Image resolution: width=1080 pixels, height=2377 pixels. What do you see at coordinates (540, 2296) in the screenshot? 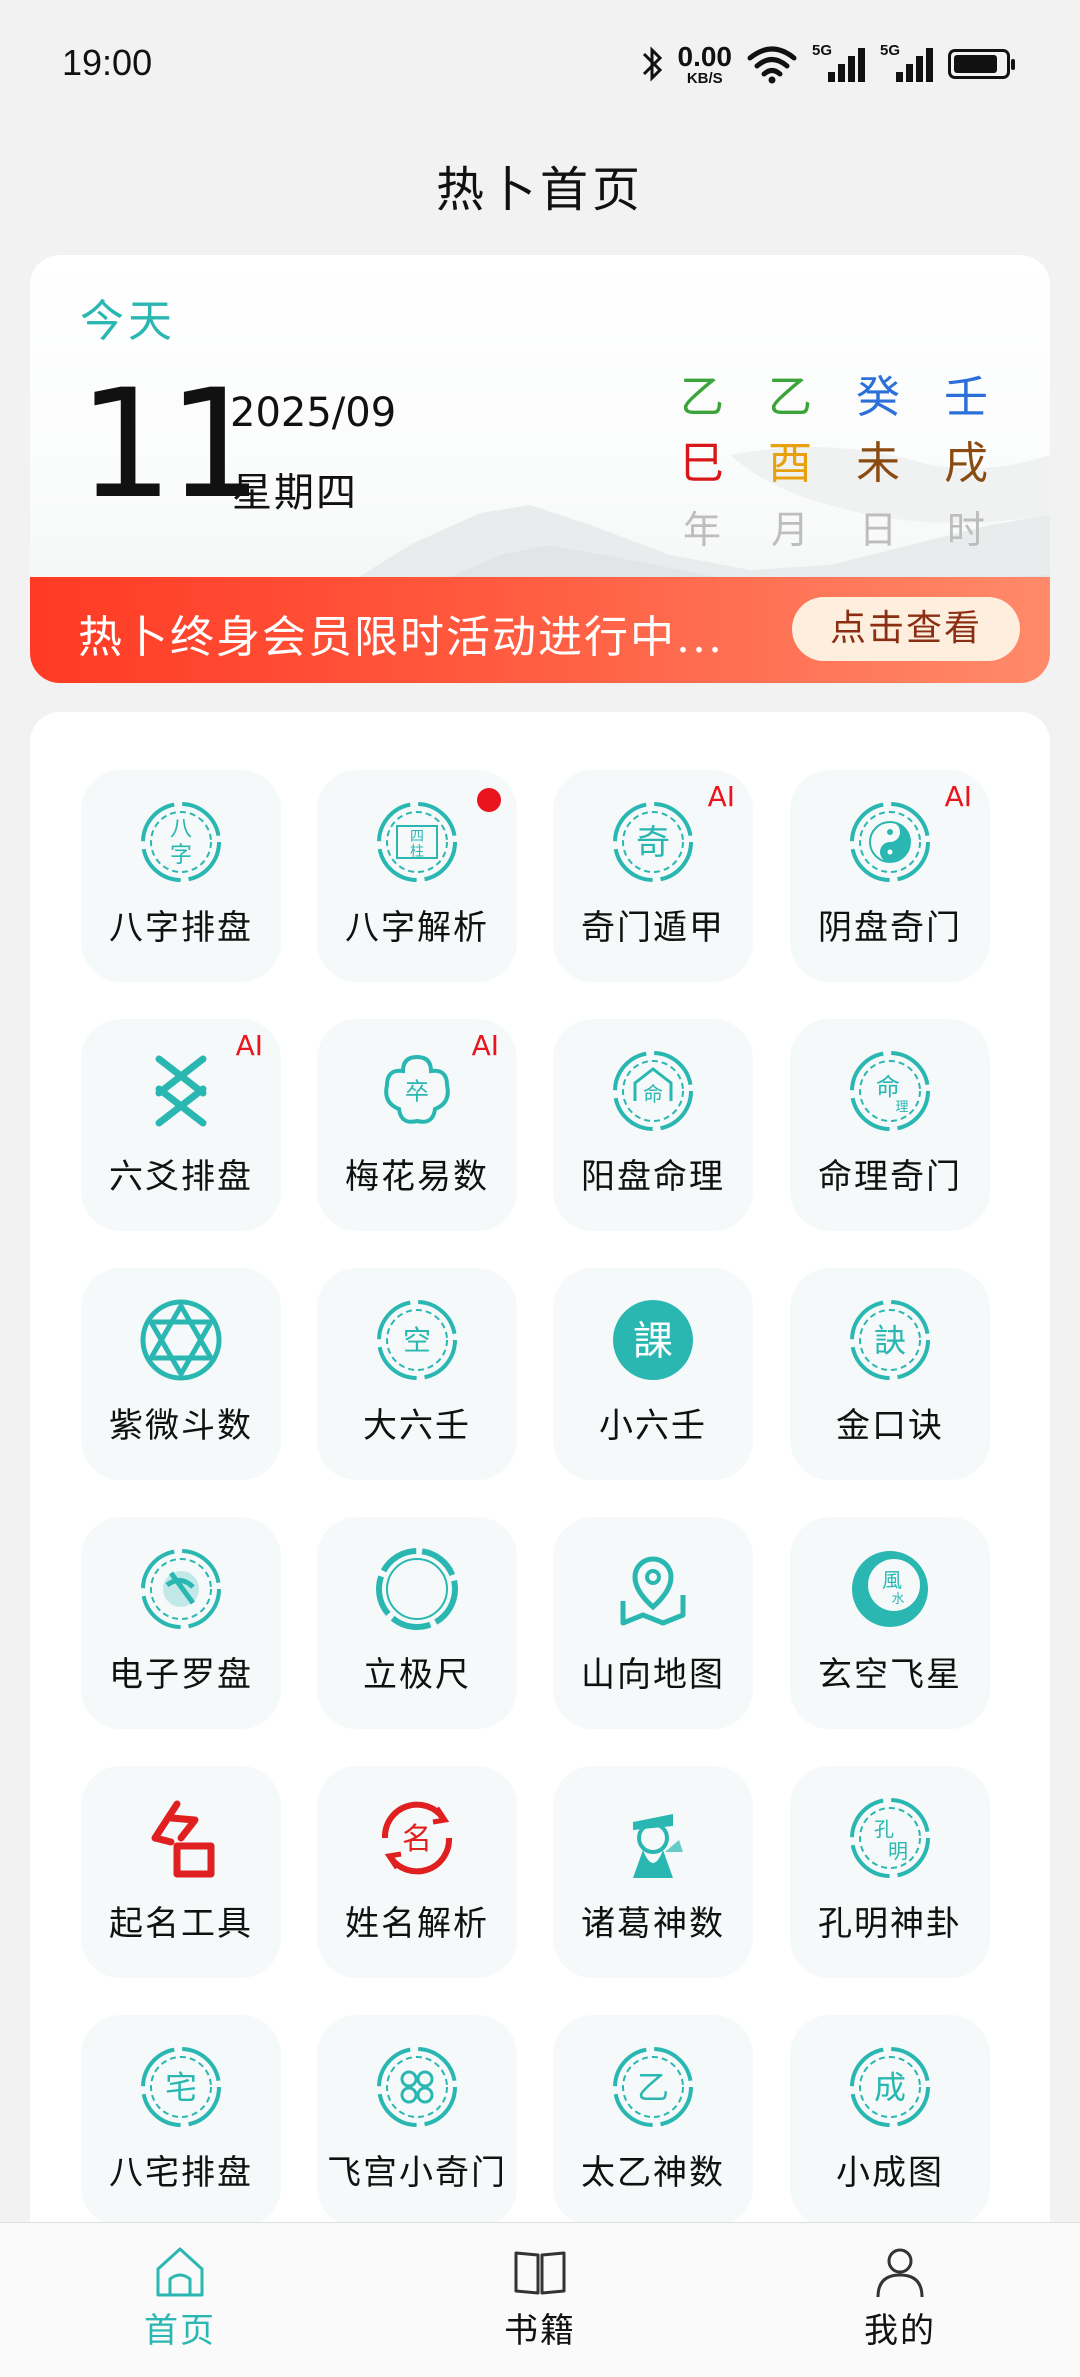
I see `tab-books: 书籍` at bounding box center [540, 2296].